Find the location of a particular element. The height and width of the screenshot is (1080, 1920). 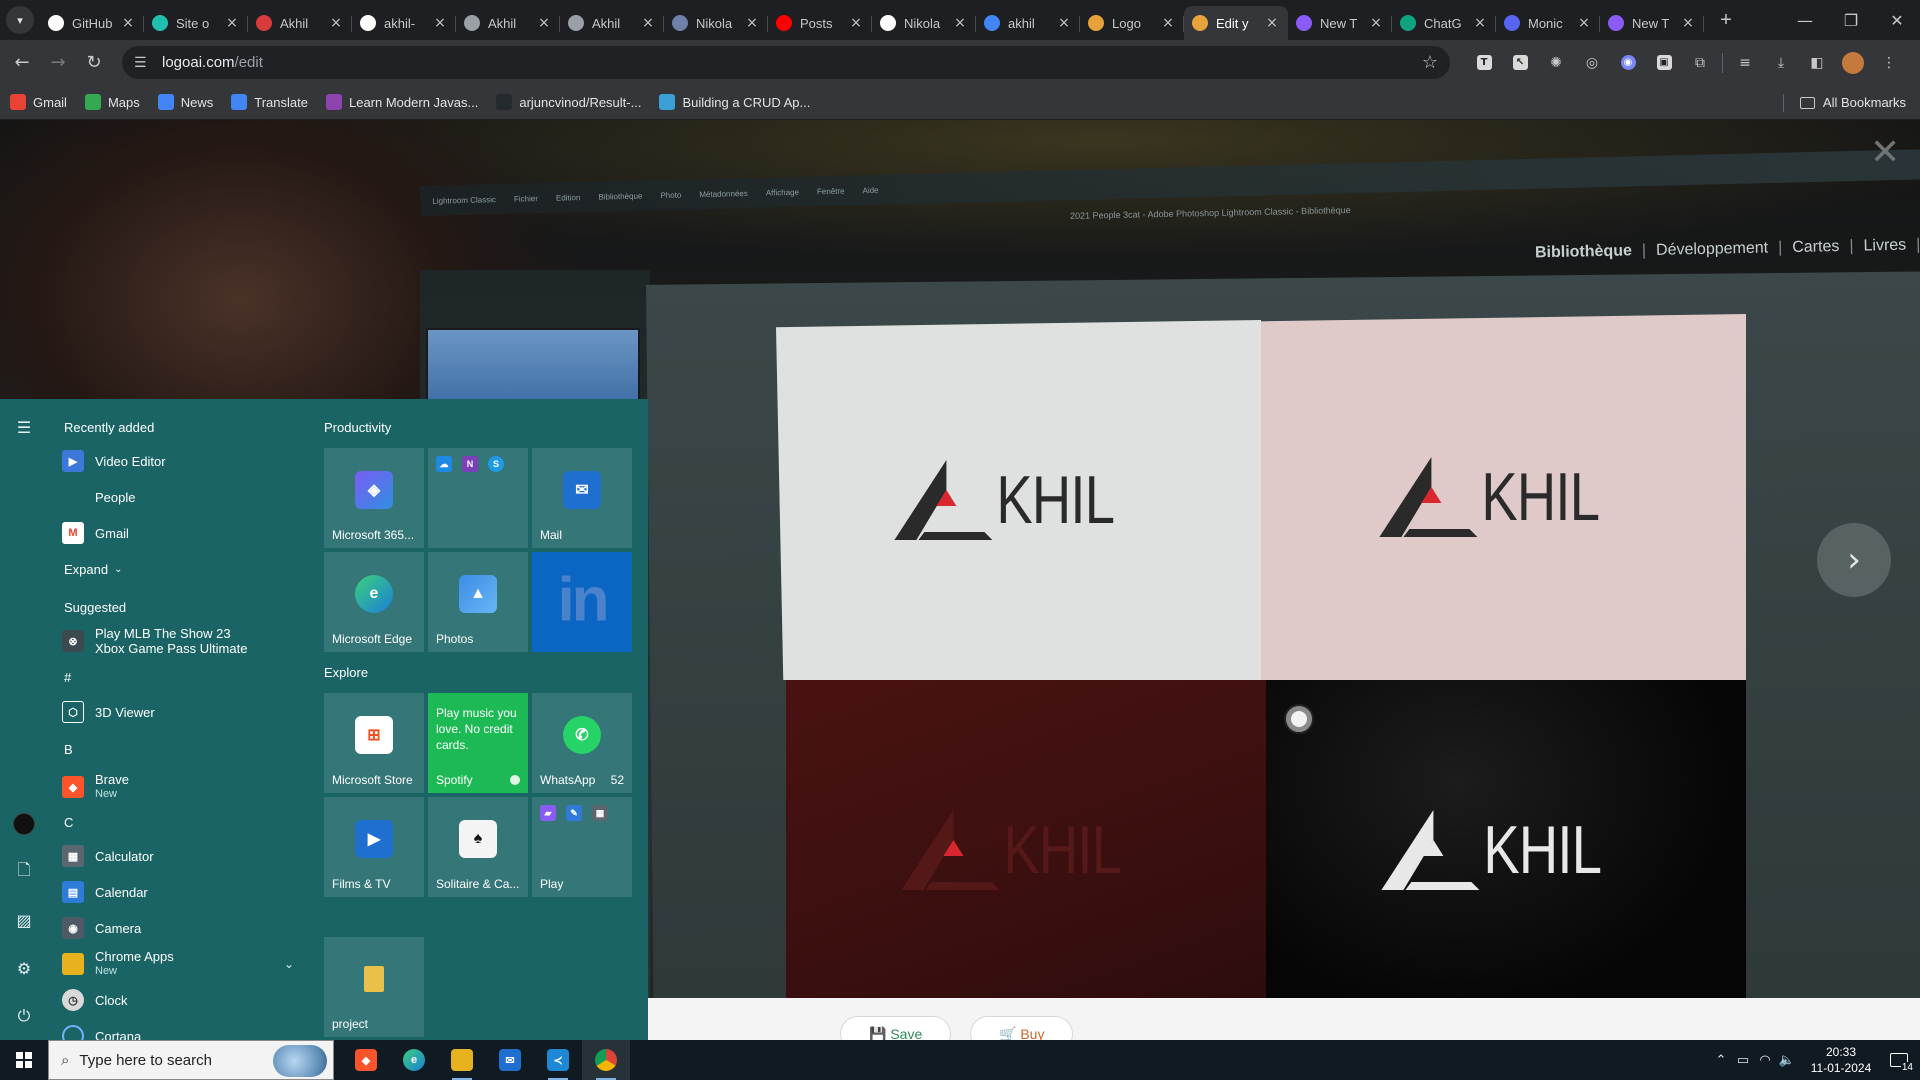

all-bookmarks-button: All Bookmarks is located at coordinates (1844, 102).